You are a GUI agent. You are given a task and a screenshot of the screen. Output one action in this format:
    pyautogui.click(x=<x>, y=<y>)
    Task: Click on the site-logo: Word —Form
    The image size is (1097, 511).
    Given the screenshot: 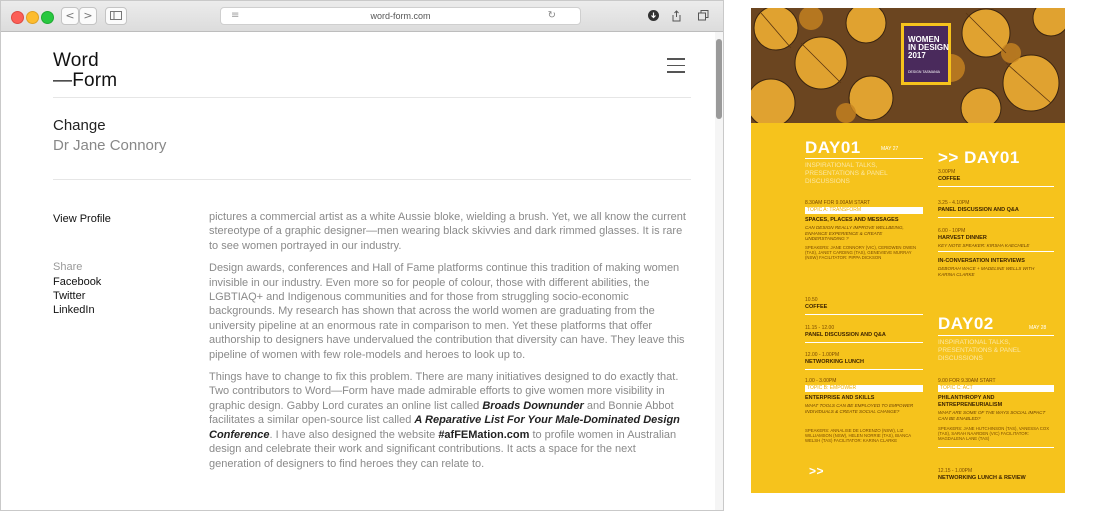 What is the action you would take?
    pyautogui.click(x=85, y=71)
    